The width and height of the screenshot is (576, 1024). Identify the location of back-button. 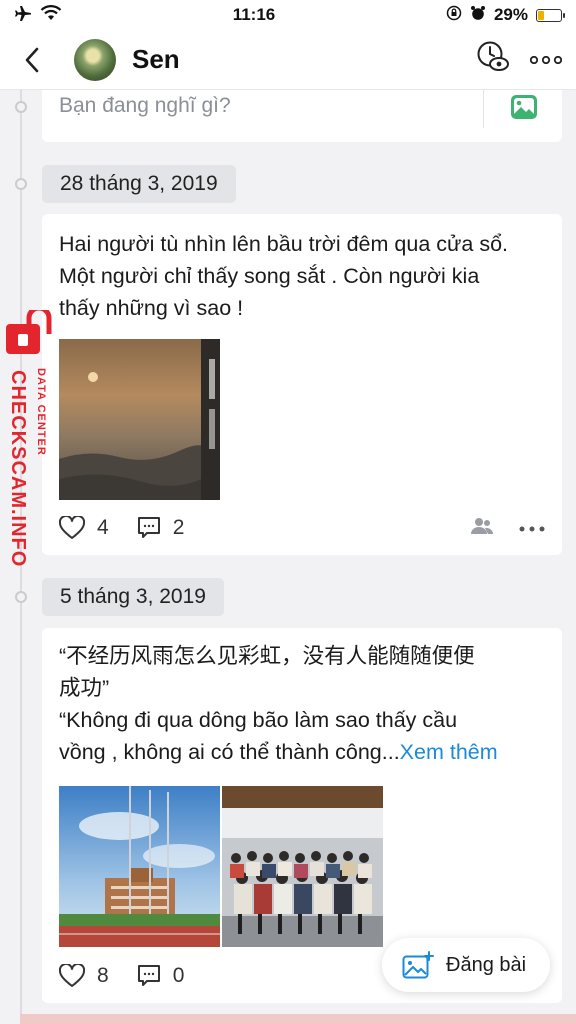
(32, 60).